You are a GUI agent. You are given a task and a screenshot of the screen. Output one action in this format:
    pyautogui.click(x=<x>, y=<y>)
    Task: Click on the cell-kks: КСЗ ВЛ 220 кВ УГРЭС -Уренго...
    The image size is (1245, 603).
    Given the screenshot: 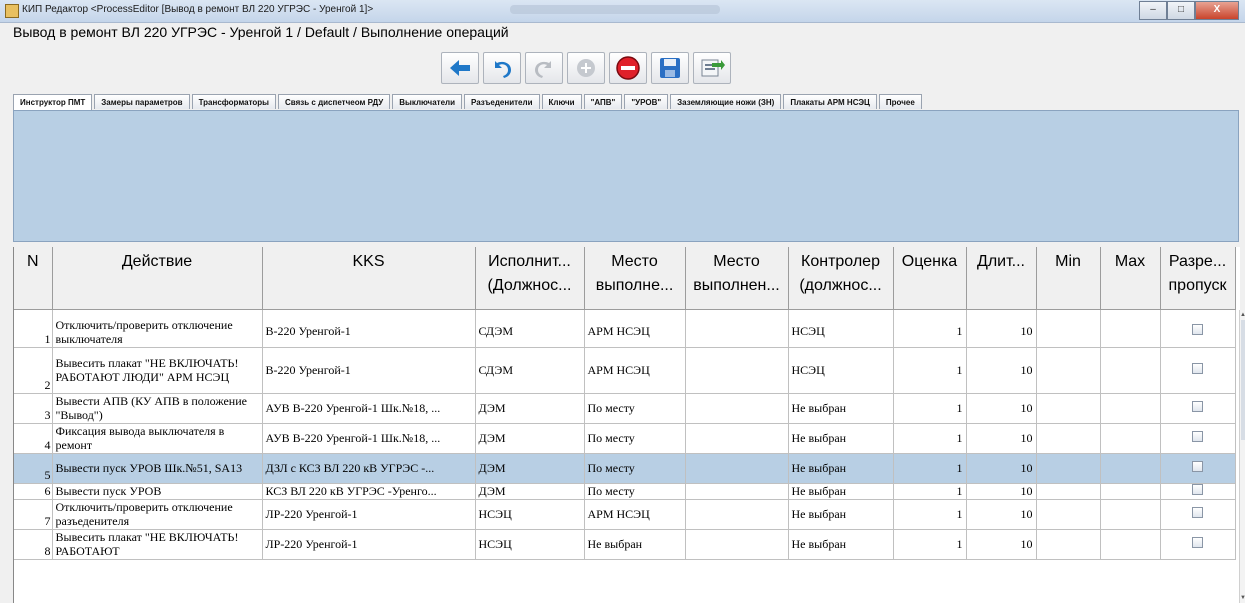 What is the action you would take?
    pyautogui.click(x=369, y=491)
    